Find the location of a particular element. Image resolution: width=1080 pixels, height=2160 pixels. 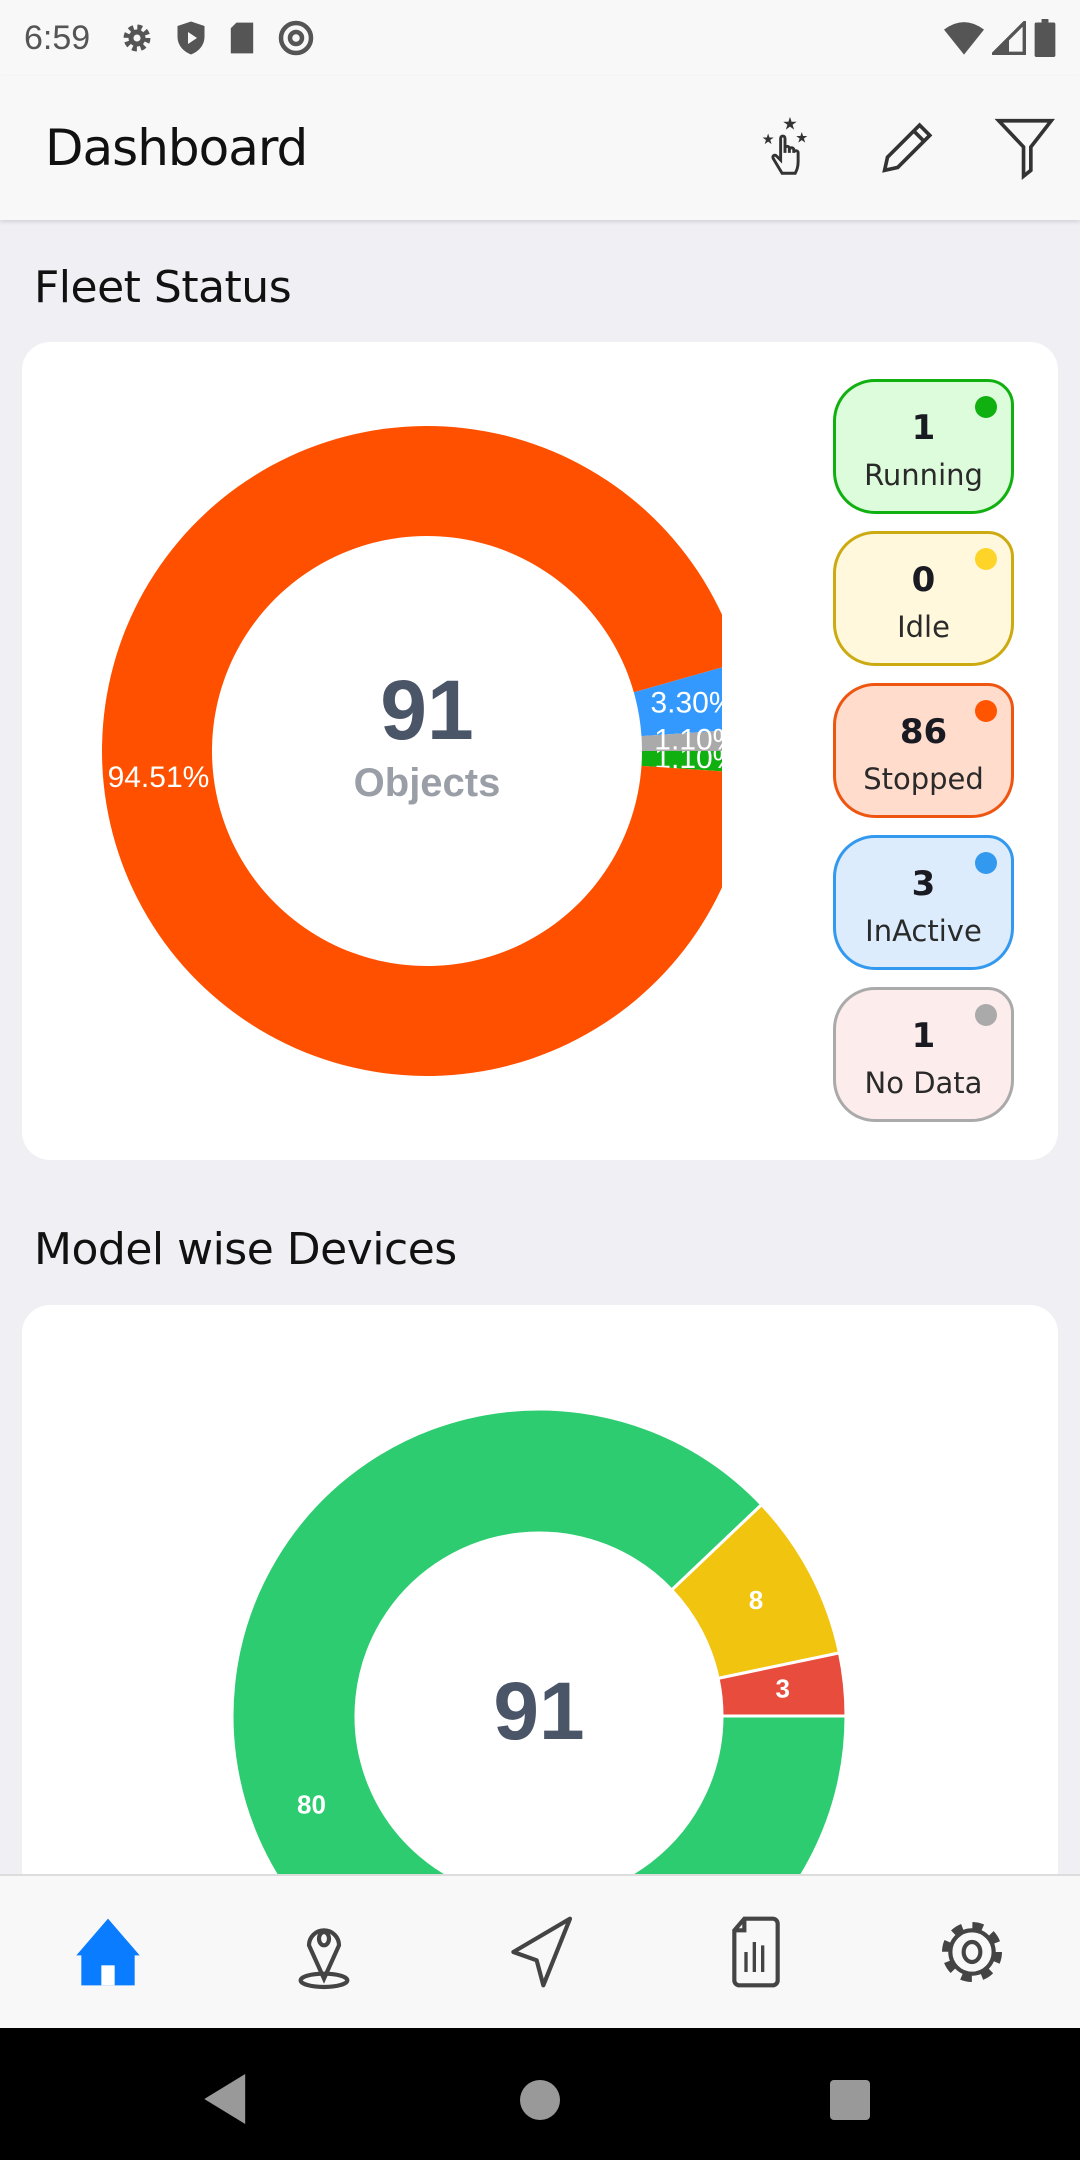

legend-label: Idle is located at coordinates (923, 627).